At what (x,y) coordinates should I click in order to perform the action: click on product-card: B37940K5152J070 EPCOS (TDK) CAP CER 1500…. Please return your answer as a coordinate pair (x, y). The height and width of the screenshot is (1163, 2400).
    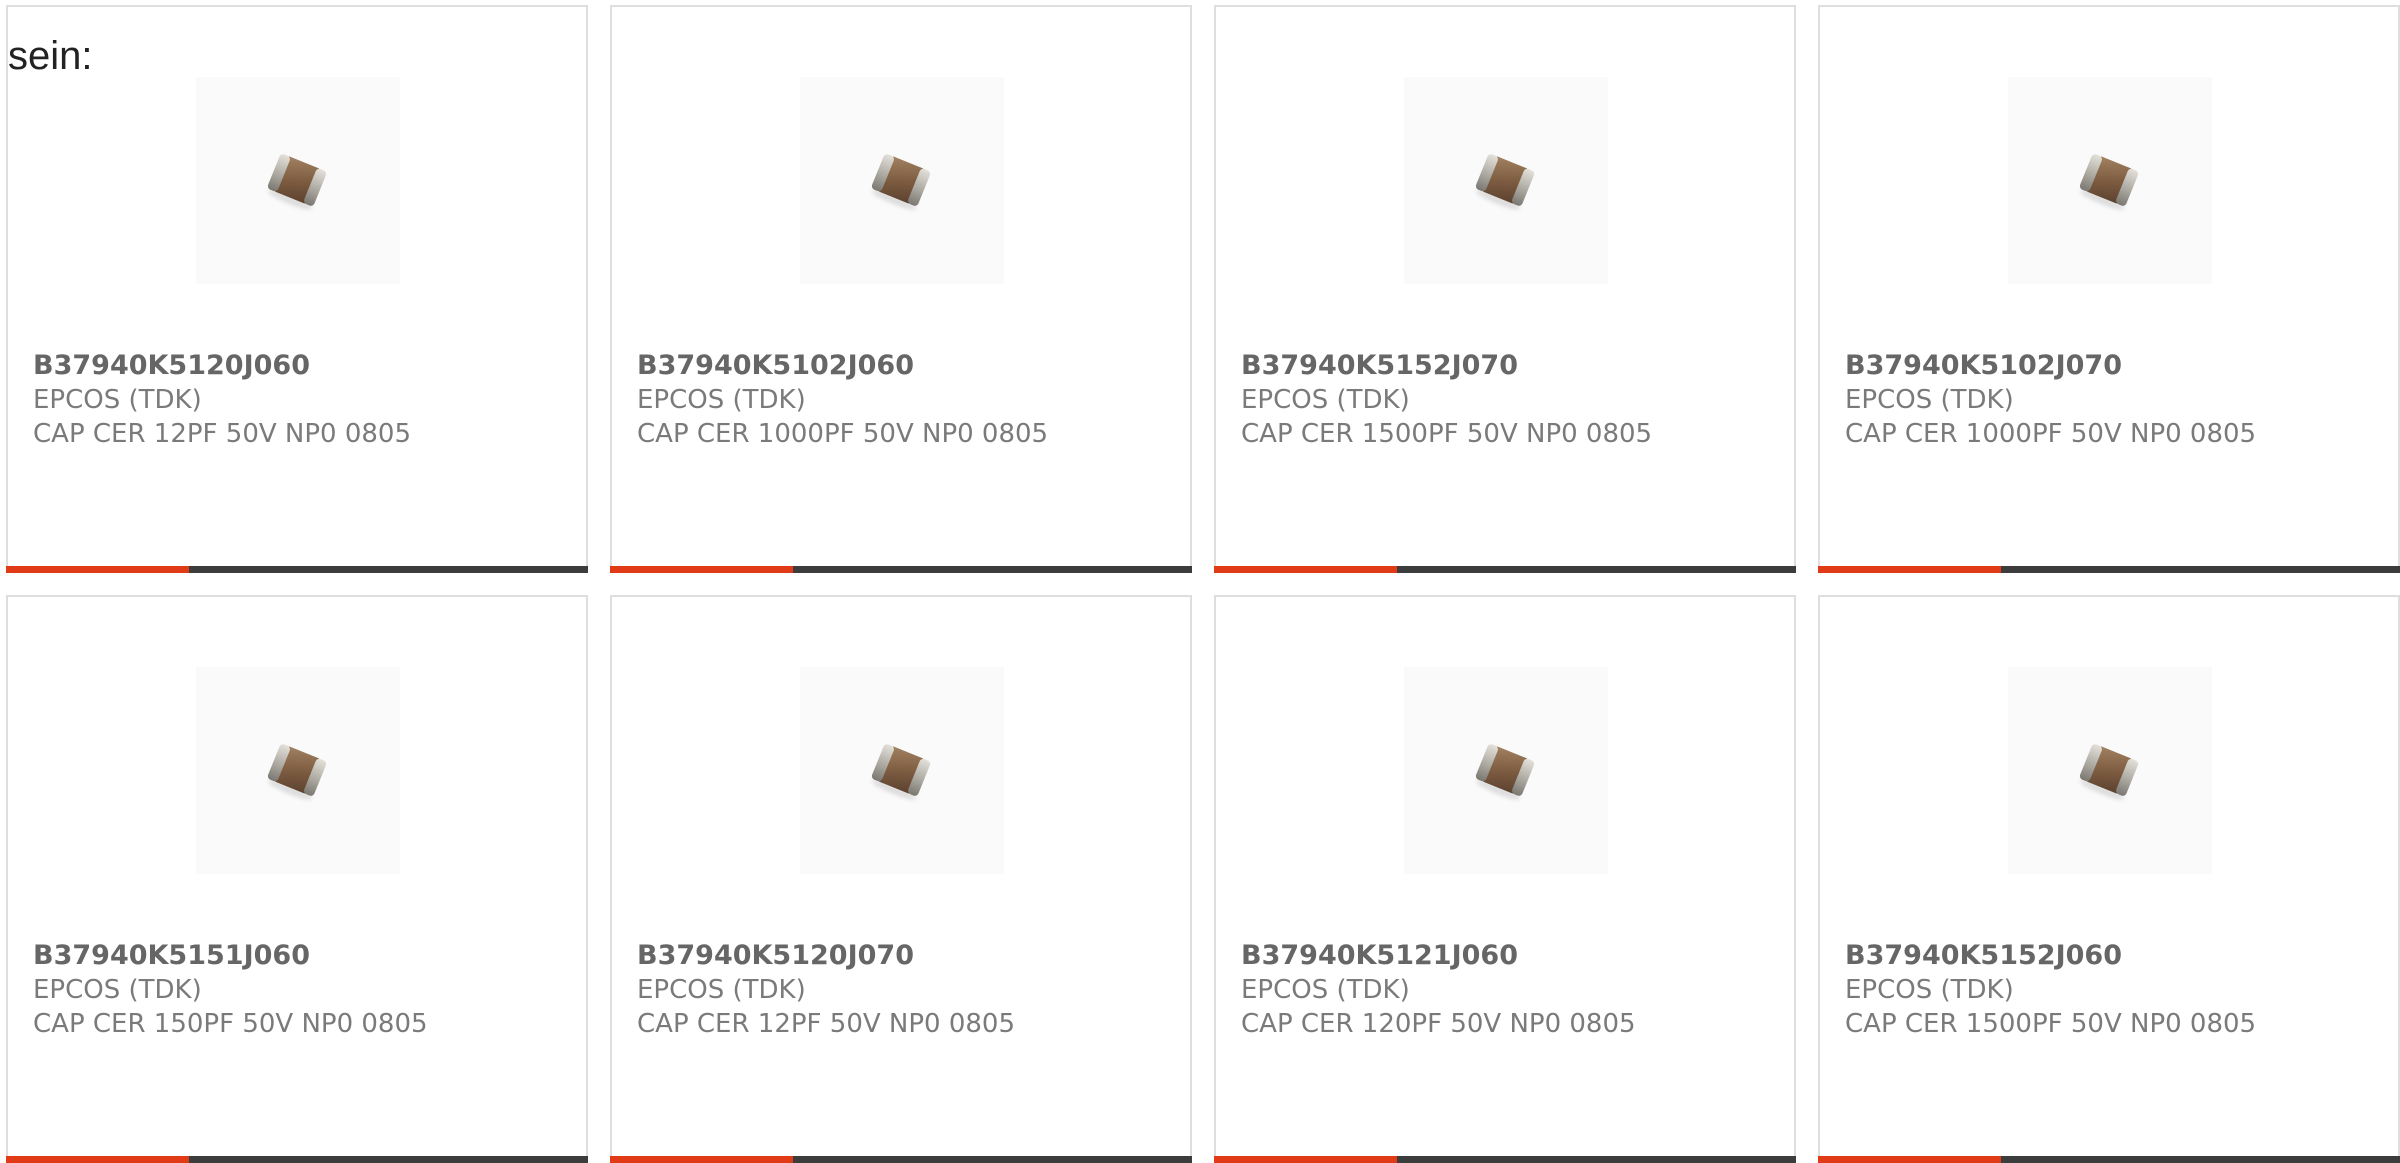
    Looking at the image, I should click on (1505, 289).